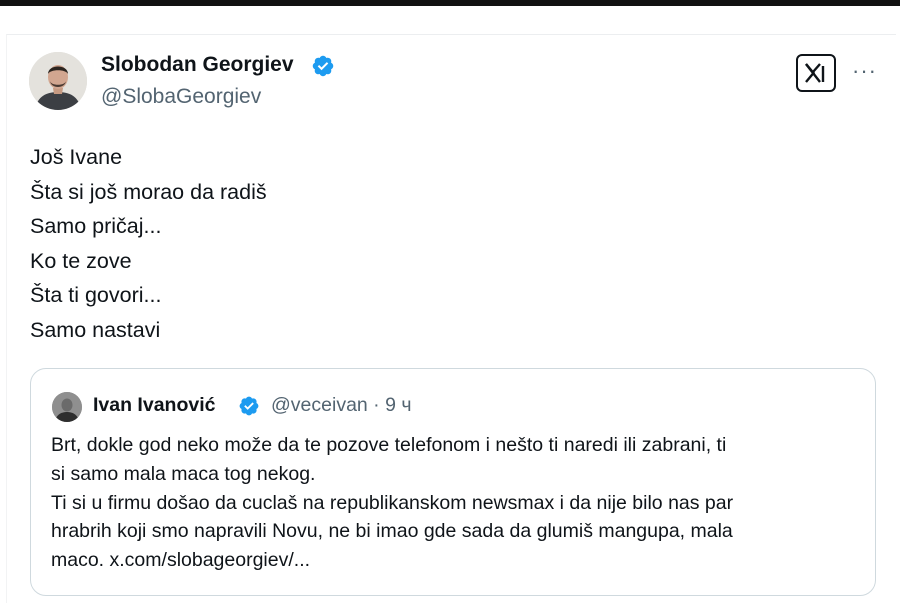  Describe the element at coordinates (154, 405) in the screenshot. I see `quoted-author-name: Ivan Ivanović` at that location.